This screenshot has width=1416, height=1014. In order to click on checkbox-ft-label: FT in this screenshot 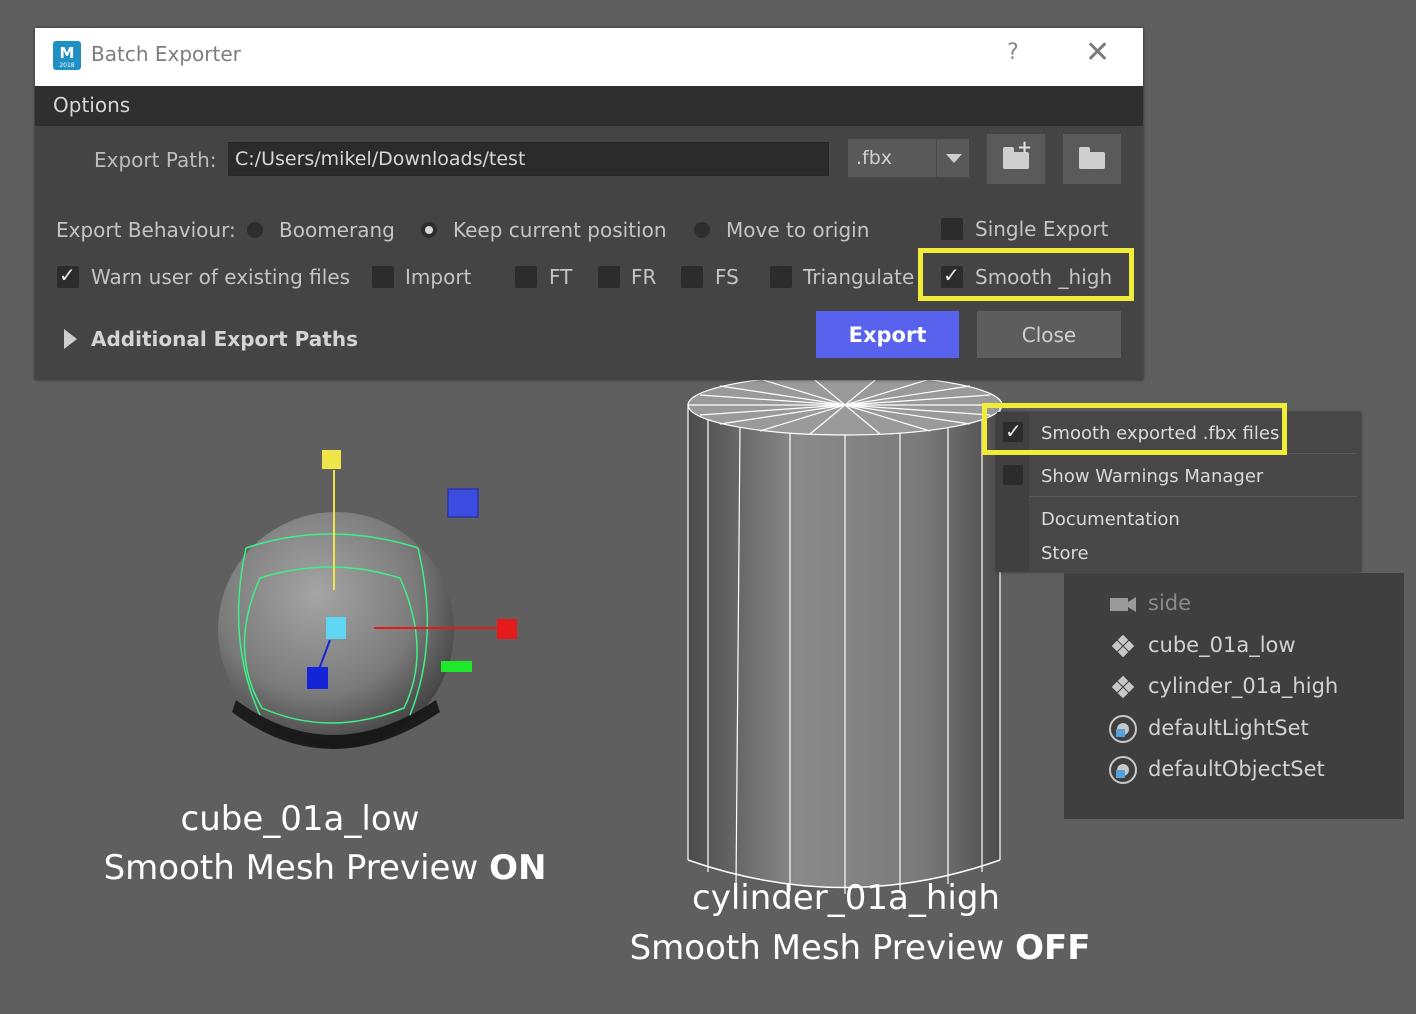, I will do `click(560, 277)`.